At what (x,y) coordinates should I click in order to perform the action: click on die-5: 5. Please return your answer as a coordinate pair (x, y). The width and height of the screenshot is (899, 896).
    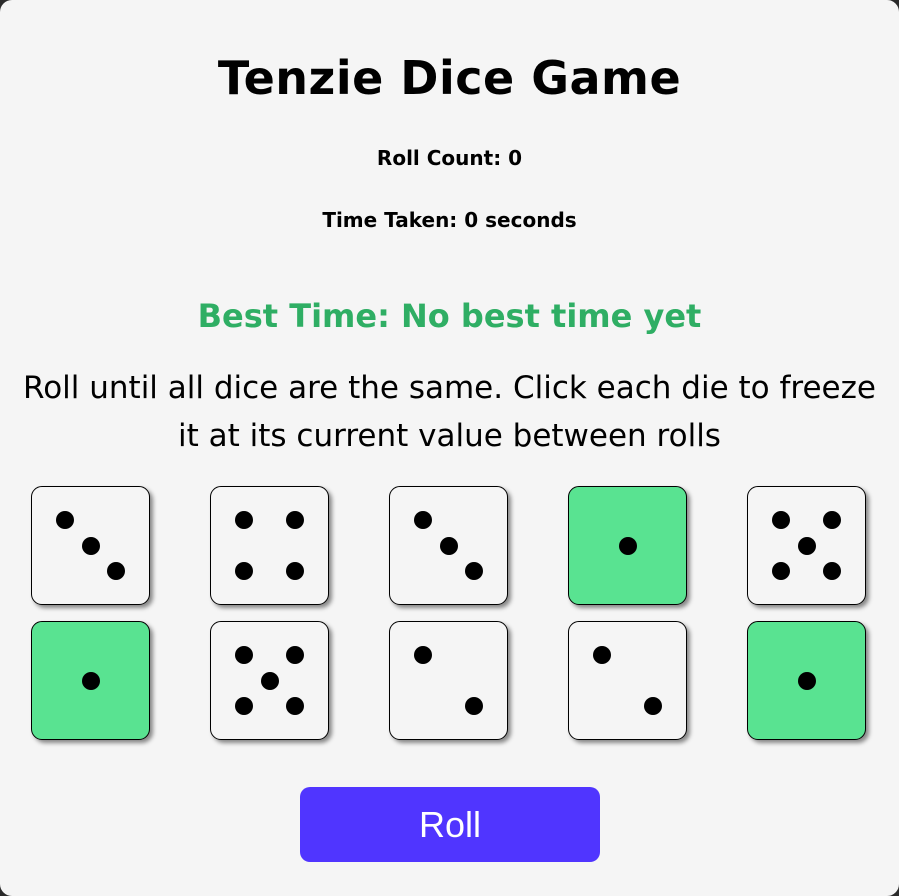
    Looking at the image, I should click on (806, 545).